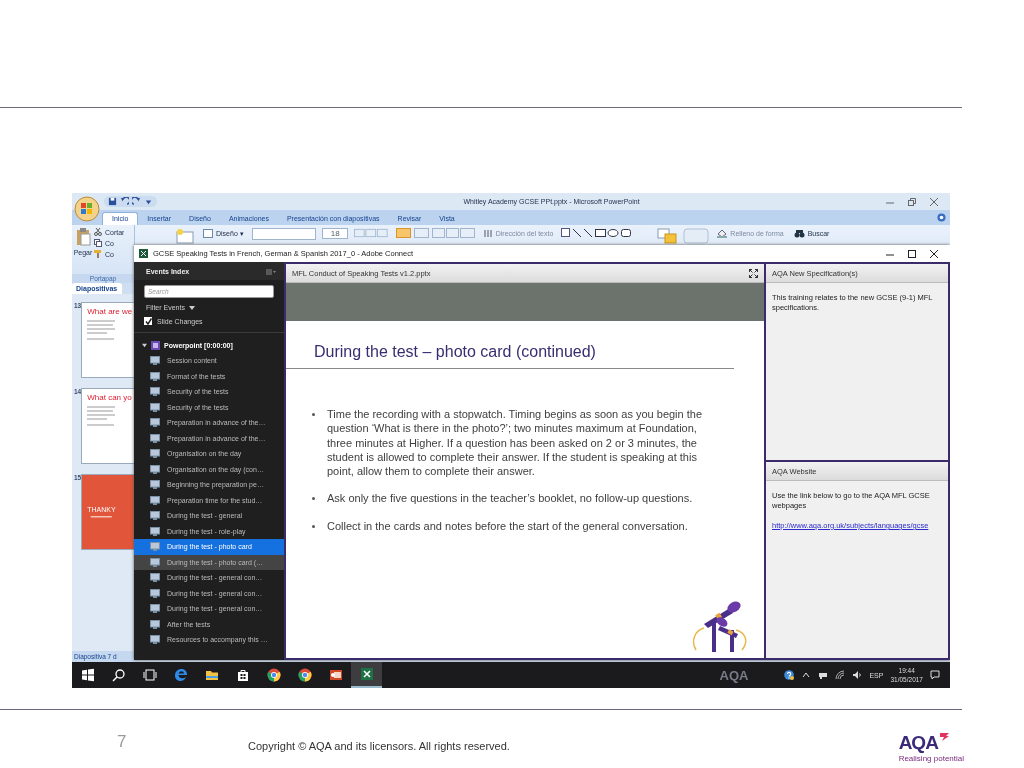  What do you see at coordinates (98, 232) in the screenshot?
I see `cut-icon` at bounding box center [98, 232].